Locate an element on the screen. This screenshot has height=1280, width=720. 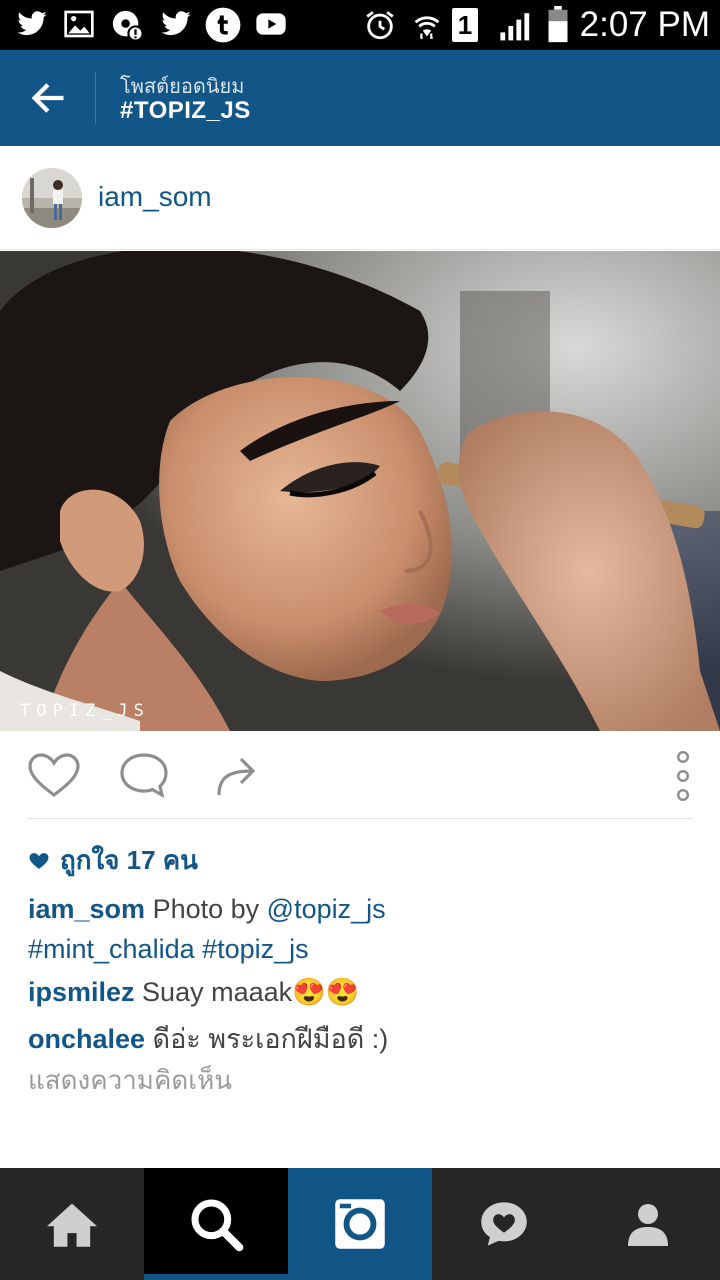
alert-settings-icon is located at coordinates (128, 26).